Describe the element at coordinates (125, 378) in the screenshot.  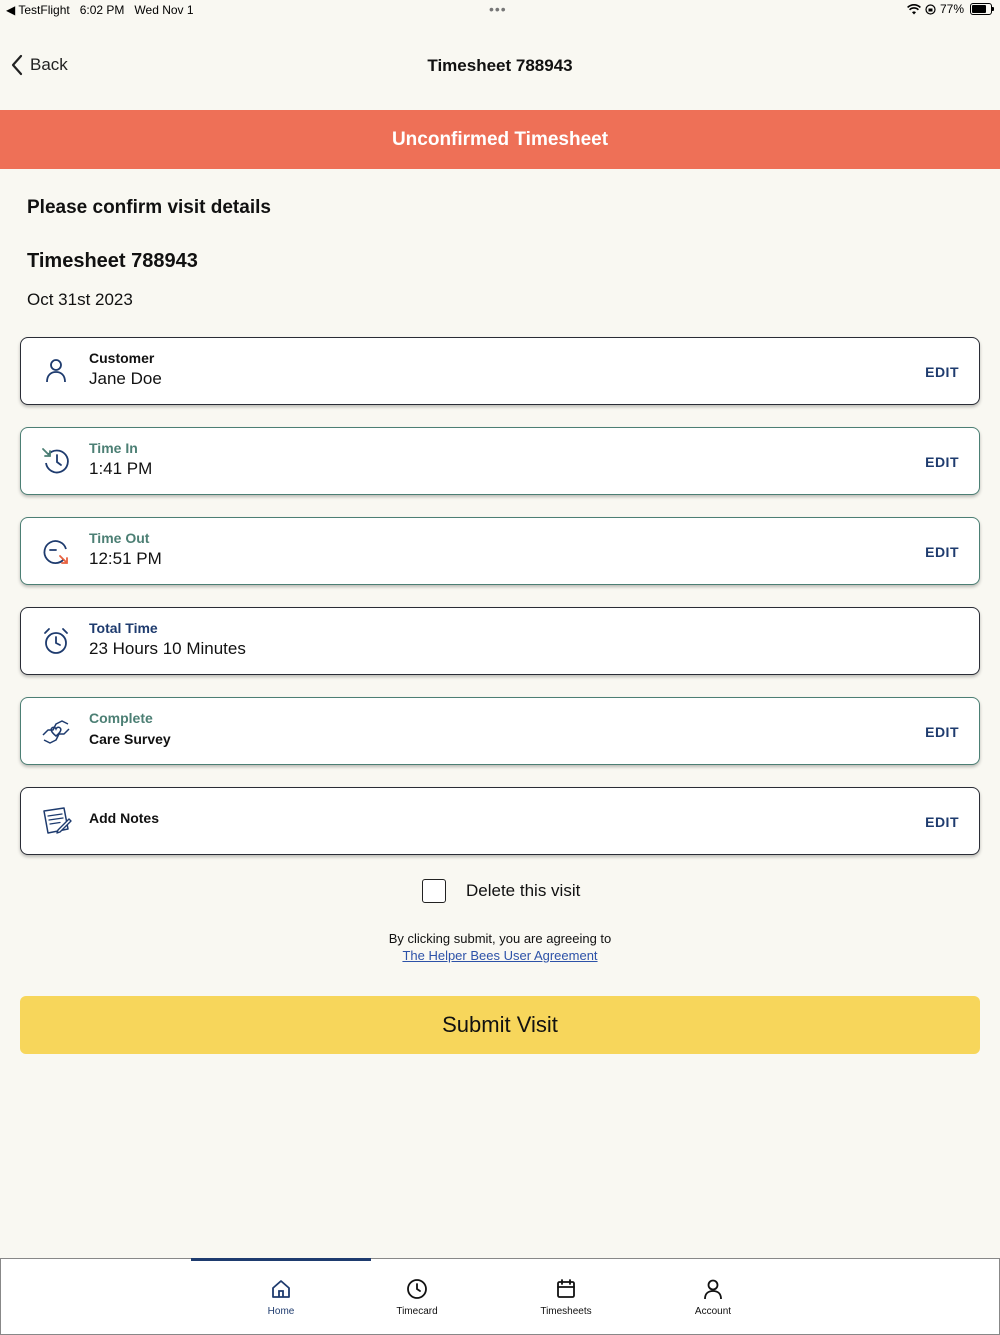
I see `customer-value: Jane Doe` at that location.